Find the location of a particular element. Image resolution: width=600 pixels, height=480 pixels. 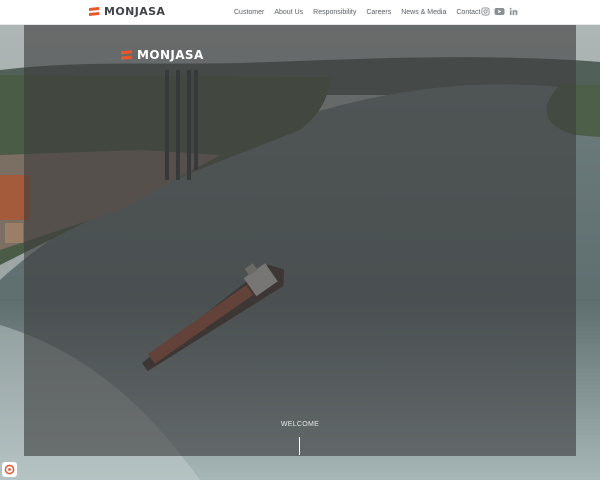

hero-logo: MONJASA is located at coordinates (162, 55).